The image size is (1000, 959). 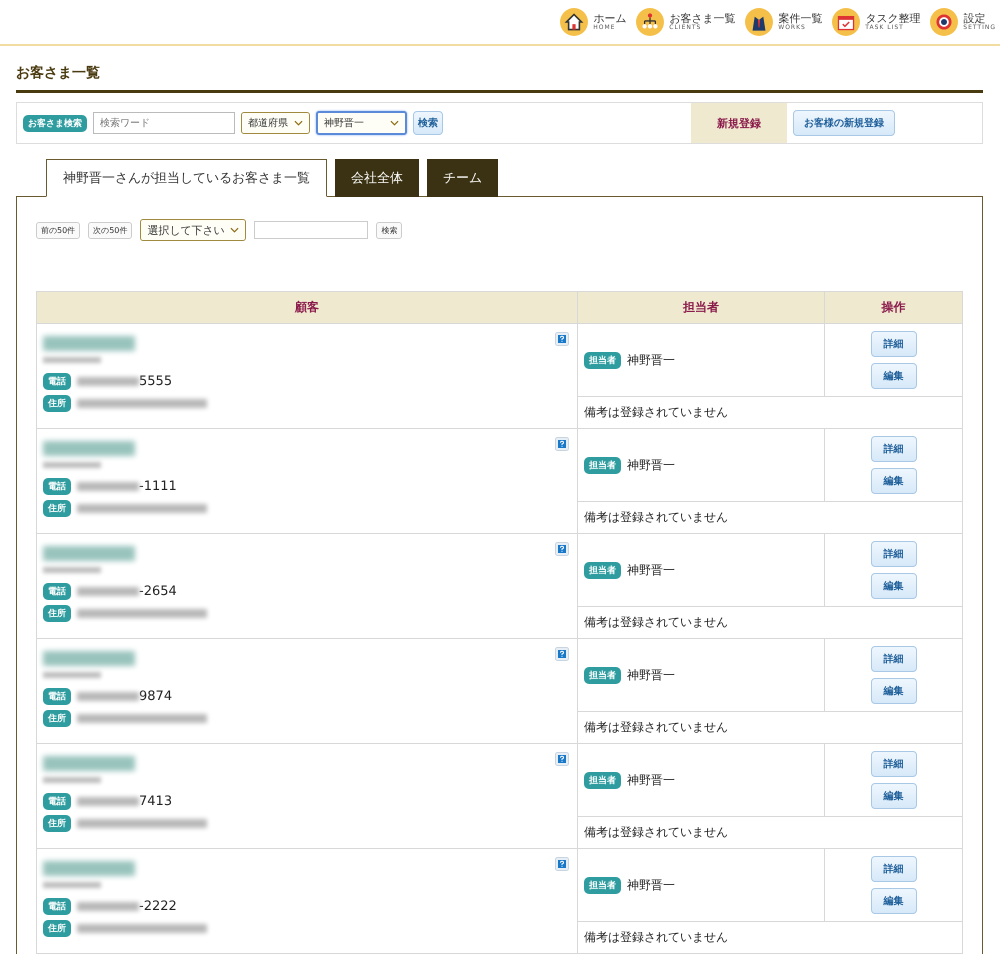 I want to click on tab: 神野晋一さんが担当しているお客さま一覧, so click(x=186, y=178).